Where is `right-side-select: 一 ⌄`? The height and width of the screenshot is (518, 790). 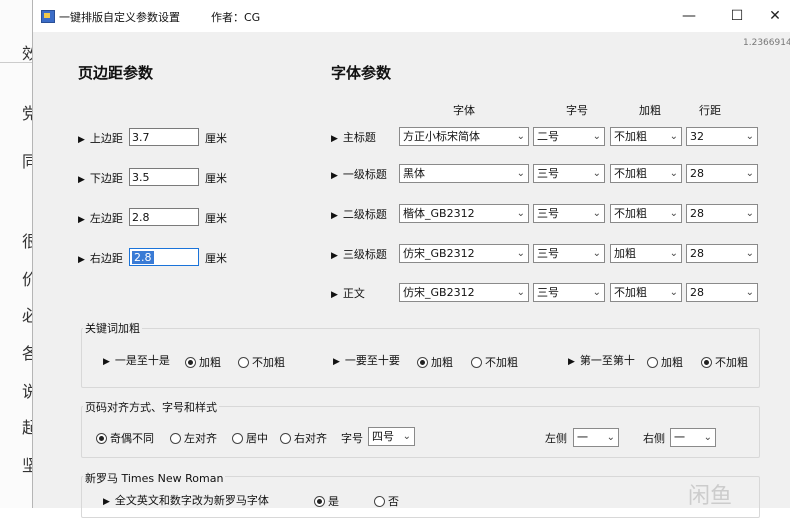 right-side-select: 一 ⌄ is located at coordinates (693, 437).